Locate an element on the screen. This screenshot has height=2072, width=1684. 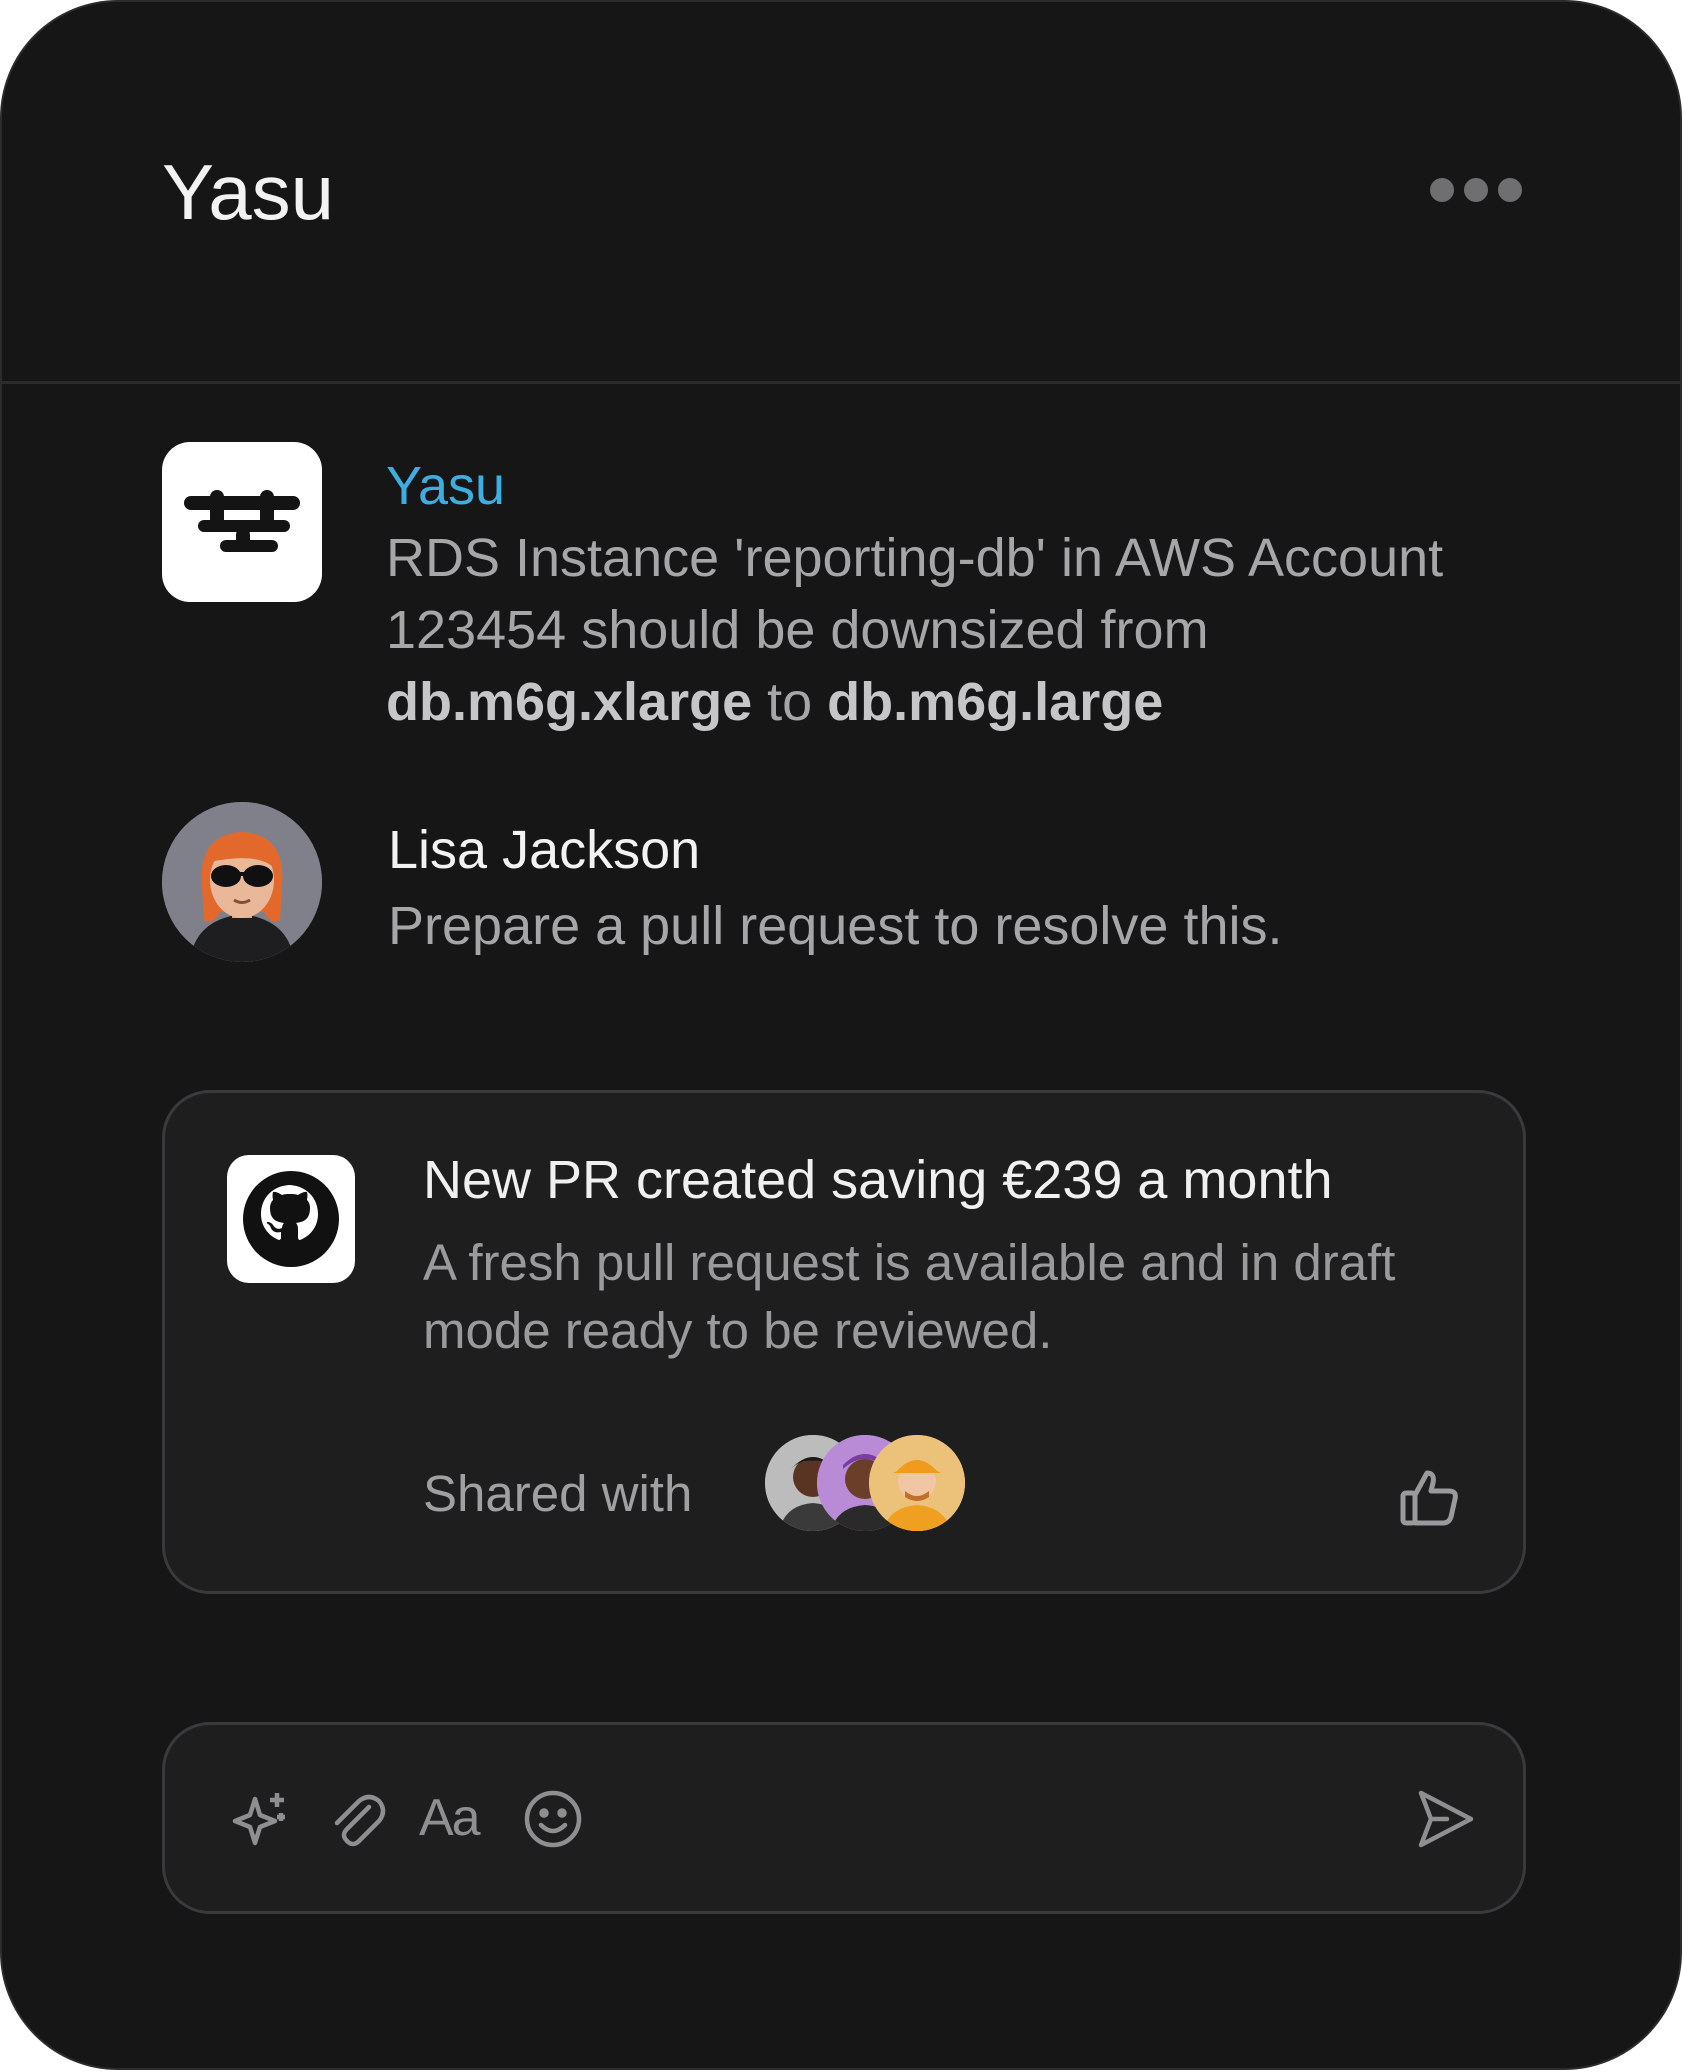
message-author-yasu: Yasu is located at coordinates (445, 486).